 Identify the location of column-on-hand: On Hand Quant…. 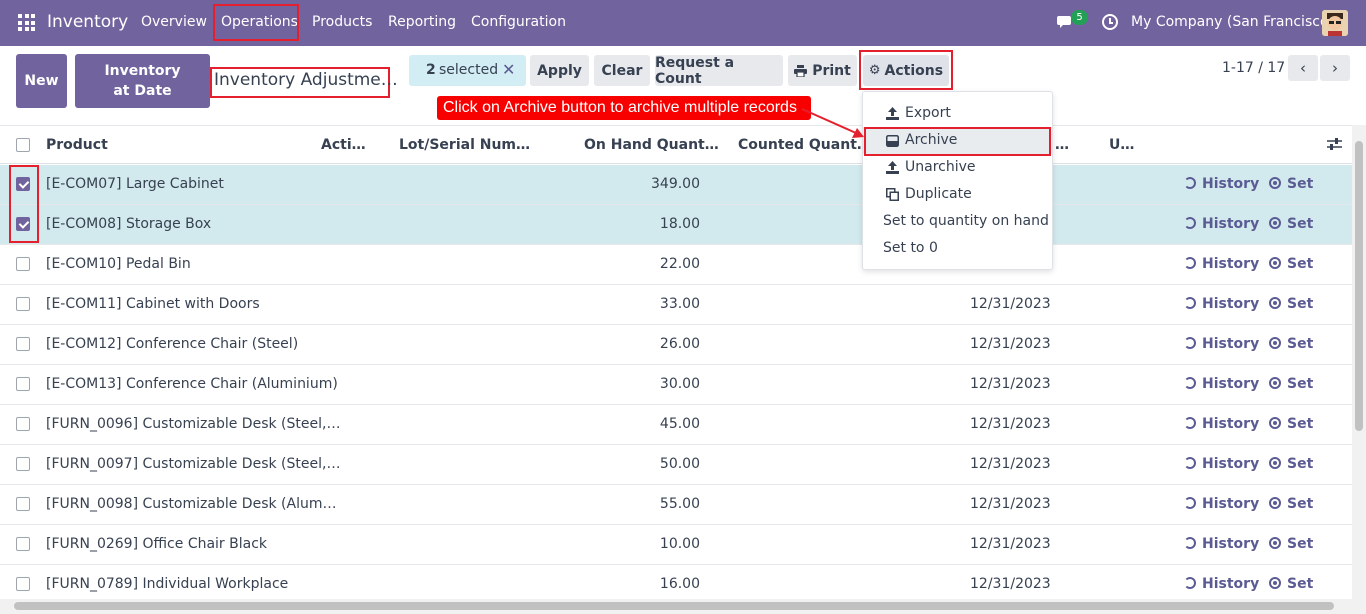
(651, 145).